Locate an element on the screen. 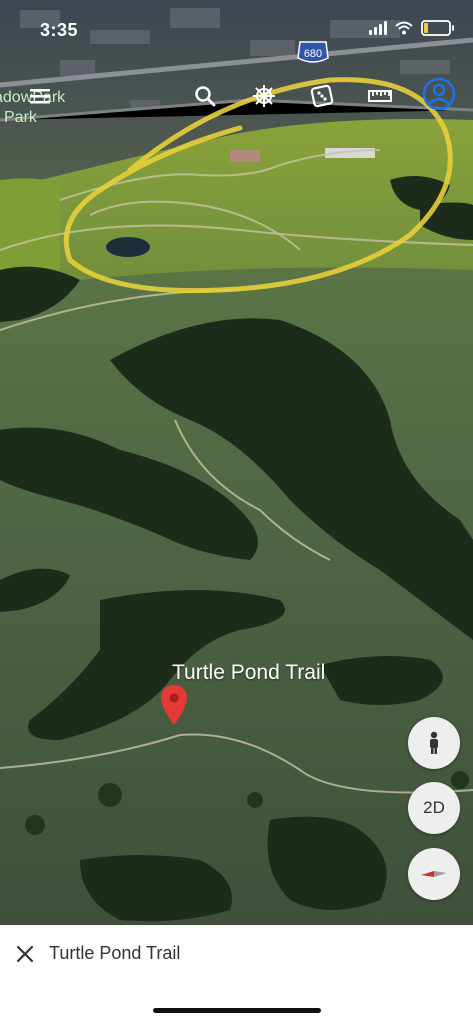 Image resolution: width=473 pixels, height=1024 pixels. voyager-button is located at coordinates (264, 96).